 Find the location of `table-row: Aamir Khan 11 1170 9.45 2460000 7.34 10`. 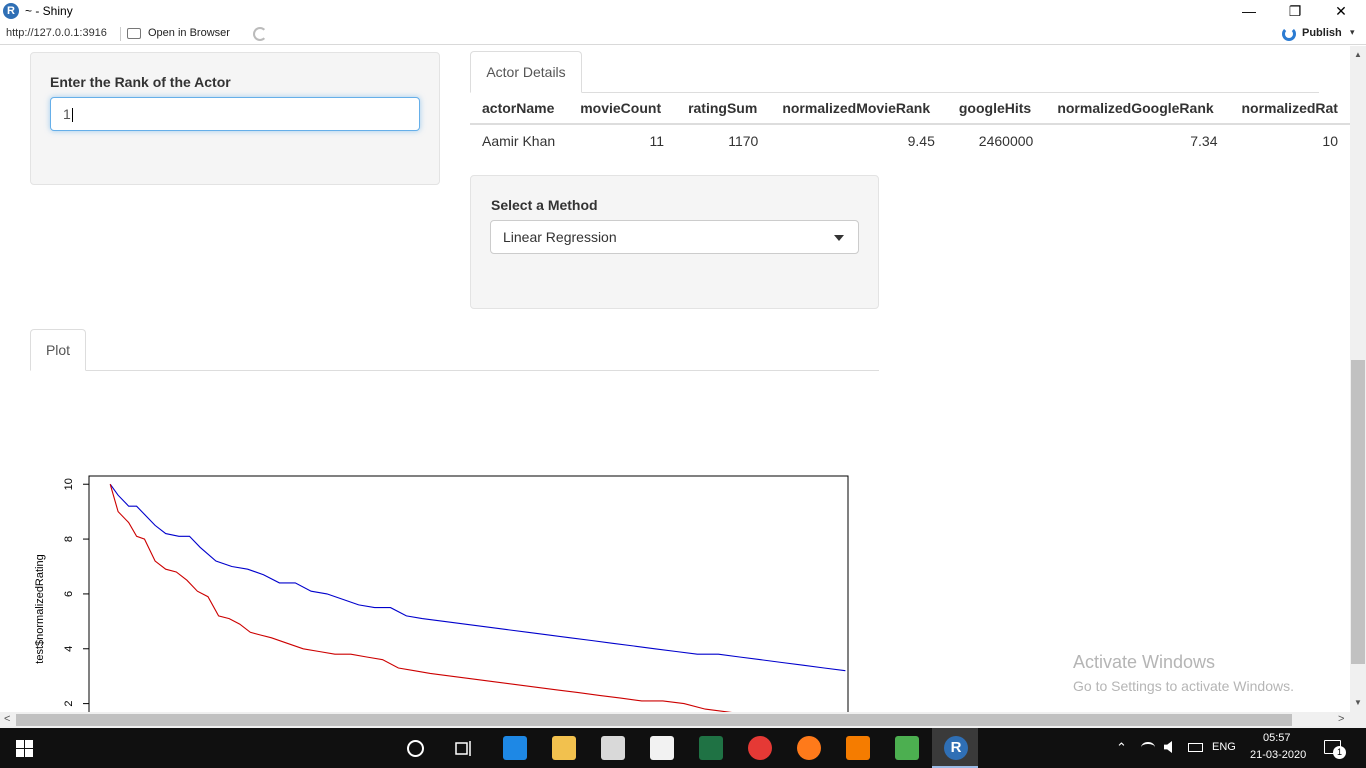

table-row: Aamir Khan 11 1170 9.45 2460000 7.34 10 is located at coordinates (910, 140).